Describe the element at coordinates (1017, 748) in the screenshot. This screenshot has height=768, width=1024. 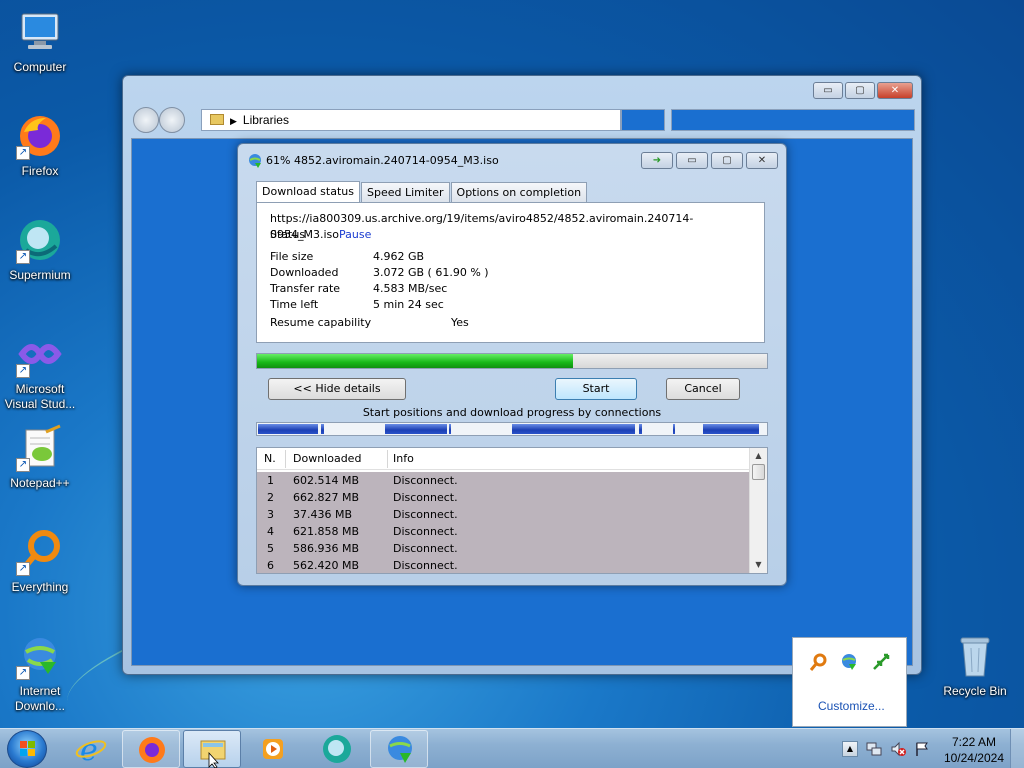
I see `show-desktop-button` at that location.